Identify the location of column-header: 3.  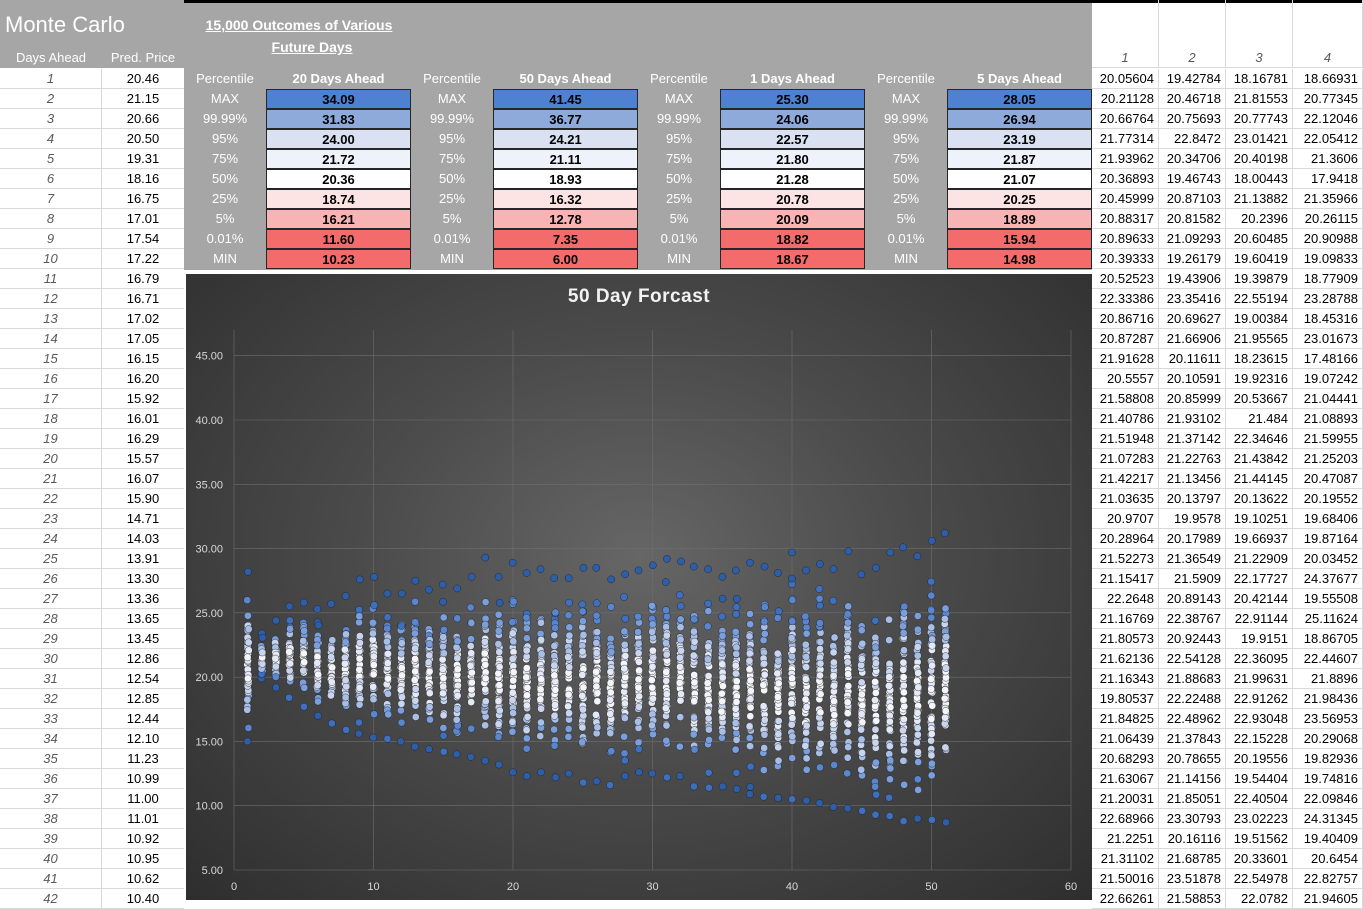
(1259, 34).